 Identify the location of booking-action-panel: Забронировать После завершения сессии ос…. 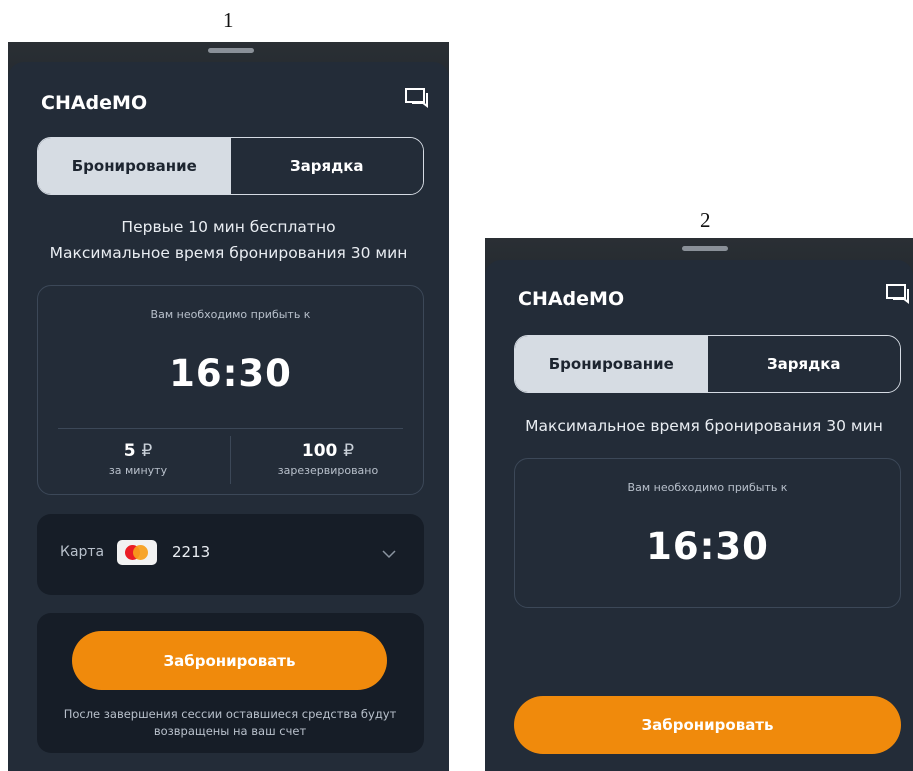
(230, 683).